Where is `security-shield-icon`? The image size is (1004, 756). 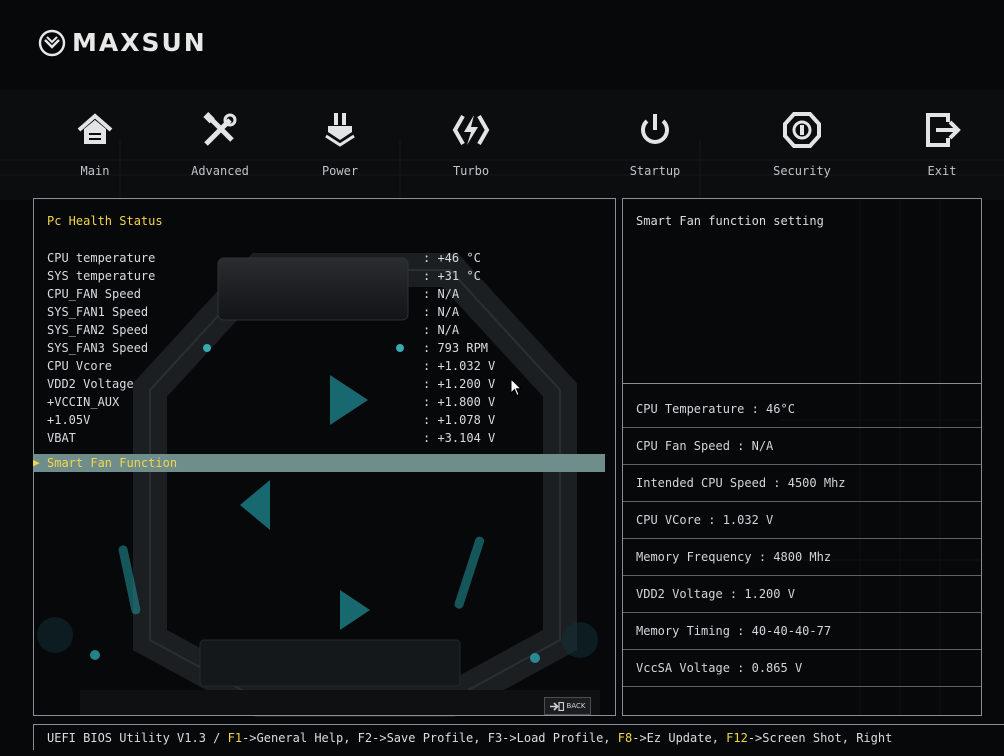 security-shield-icon is located at coordinates (802, 130).